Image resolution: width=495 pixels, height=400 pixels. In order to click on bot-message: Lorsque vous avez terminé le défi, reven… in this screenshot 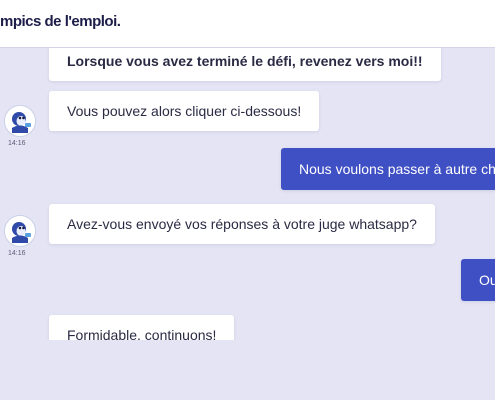, I will do `click(245, 64)`.